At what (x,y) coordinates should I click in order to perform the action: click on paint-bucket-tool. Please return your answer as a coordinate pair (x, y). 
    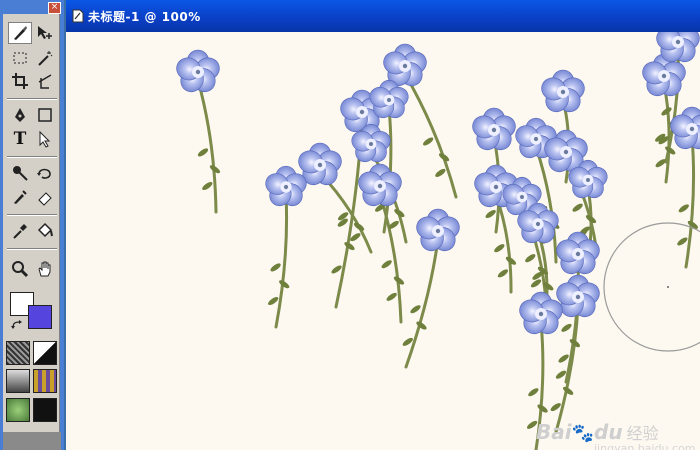
    Looking at the image, I should click on (45, 231).